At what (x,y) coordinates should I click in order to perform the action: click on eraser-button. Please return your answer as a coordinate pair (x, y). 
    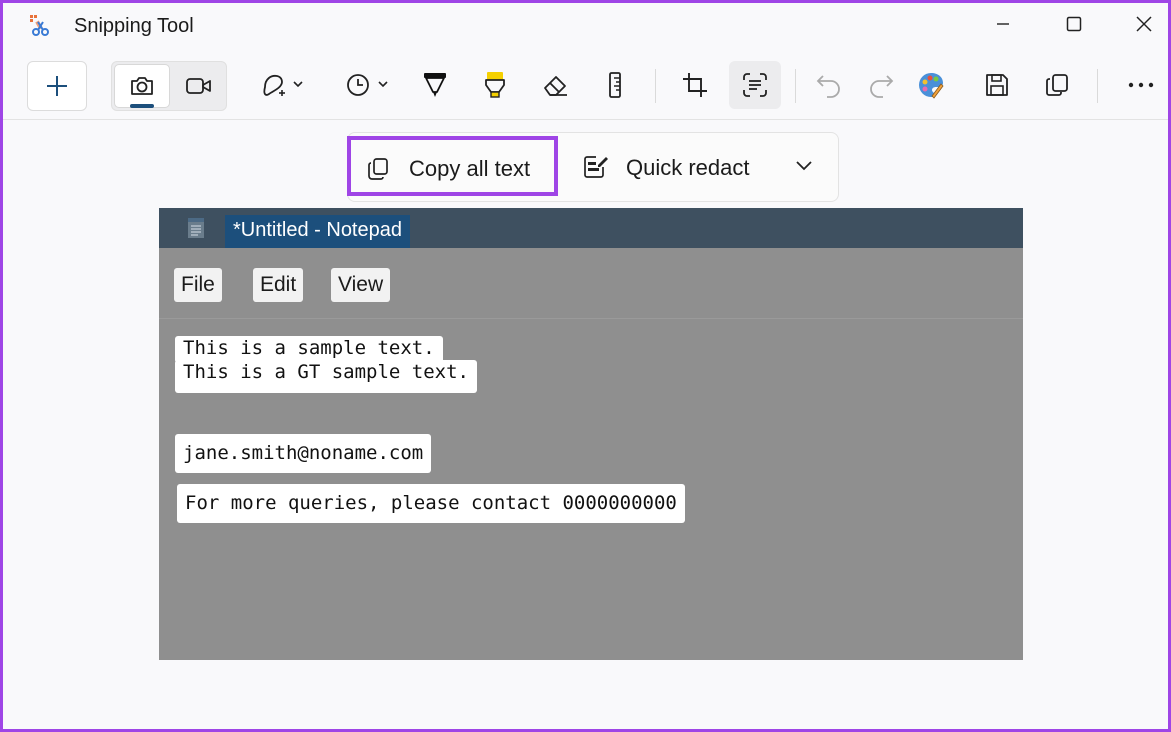
    Looking at the image, I should click on (556, 85).